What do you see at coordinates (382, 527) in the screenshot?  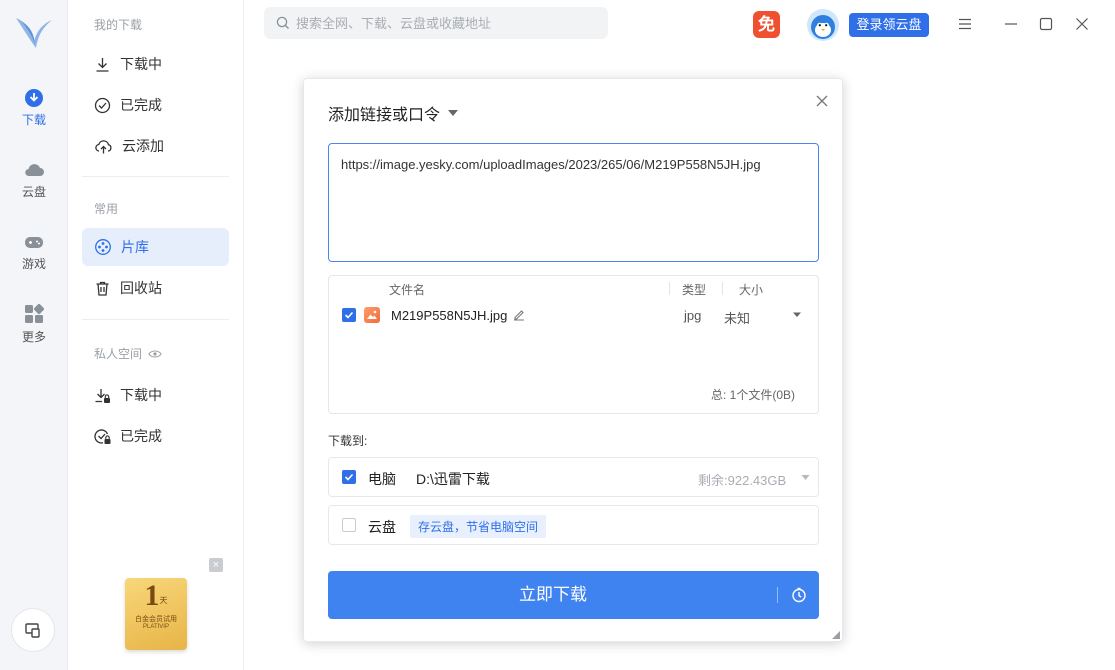 I see `cloud-label: 云盘` at bounding box center [382, 527].